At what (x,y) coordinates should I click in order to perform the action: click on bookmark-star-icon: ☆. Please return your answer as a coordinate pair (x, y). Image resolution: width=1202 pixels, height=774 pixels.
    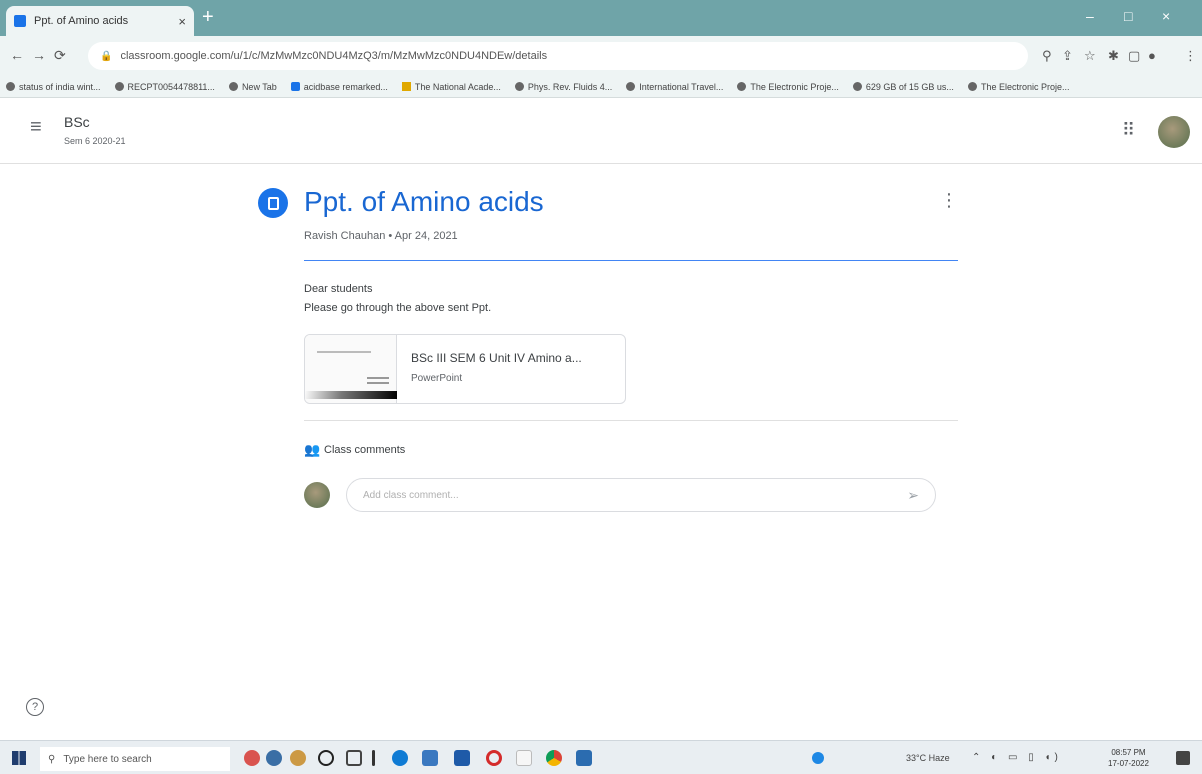
    Looking at the image, I should click on (1090, 56).